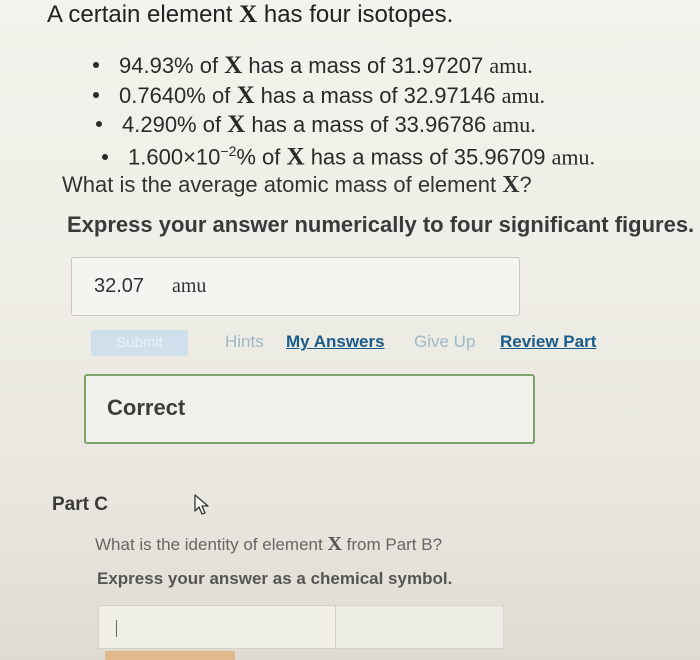 The width and height of the screenshot is (700, 660). Describe the element at coordinates (201, 504) in the screenshot. I see `mouse-pointer-icon` at that location.